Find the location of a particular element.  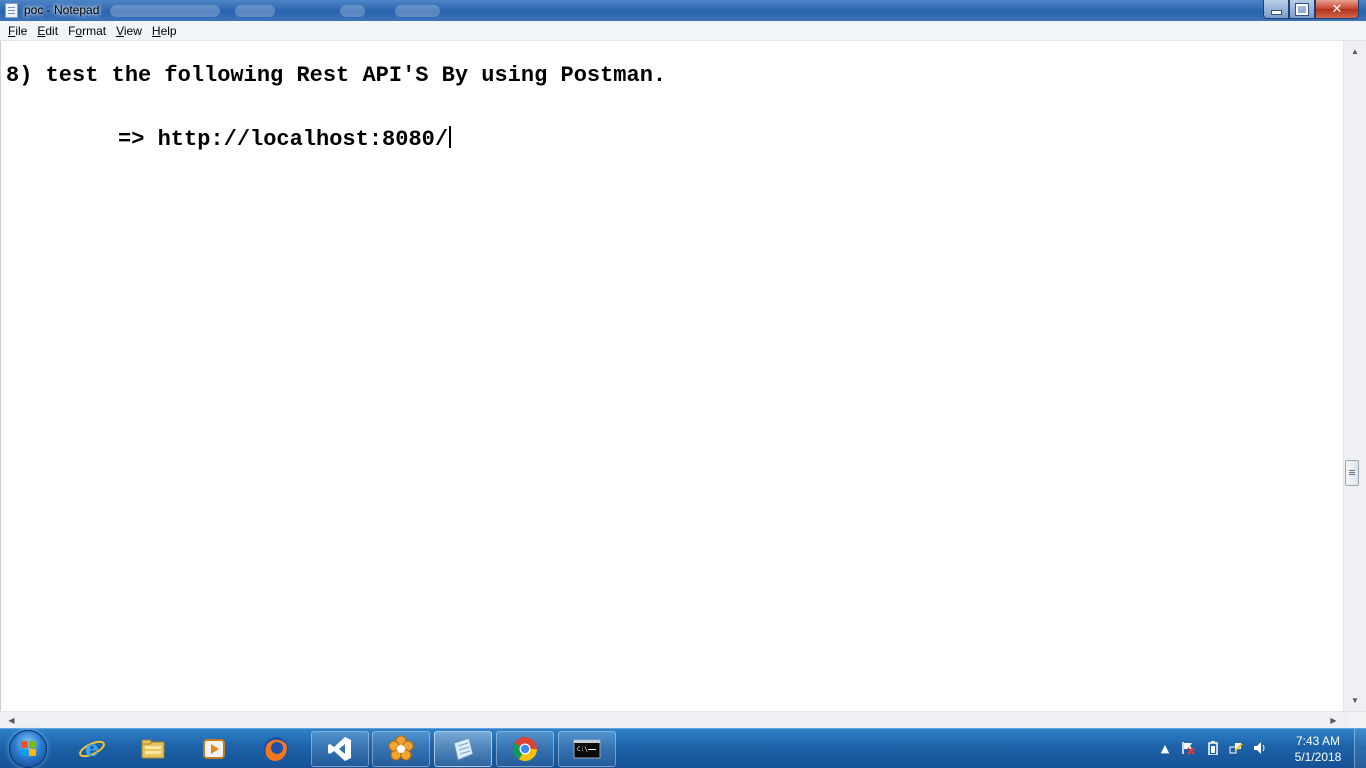

taskbar-clock: 7:43 AM 5/1/2018 is located at coordinates (1318, 749).